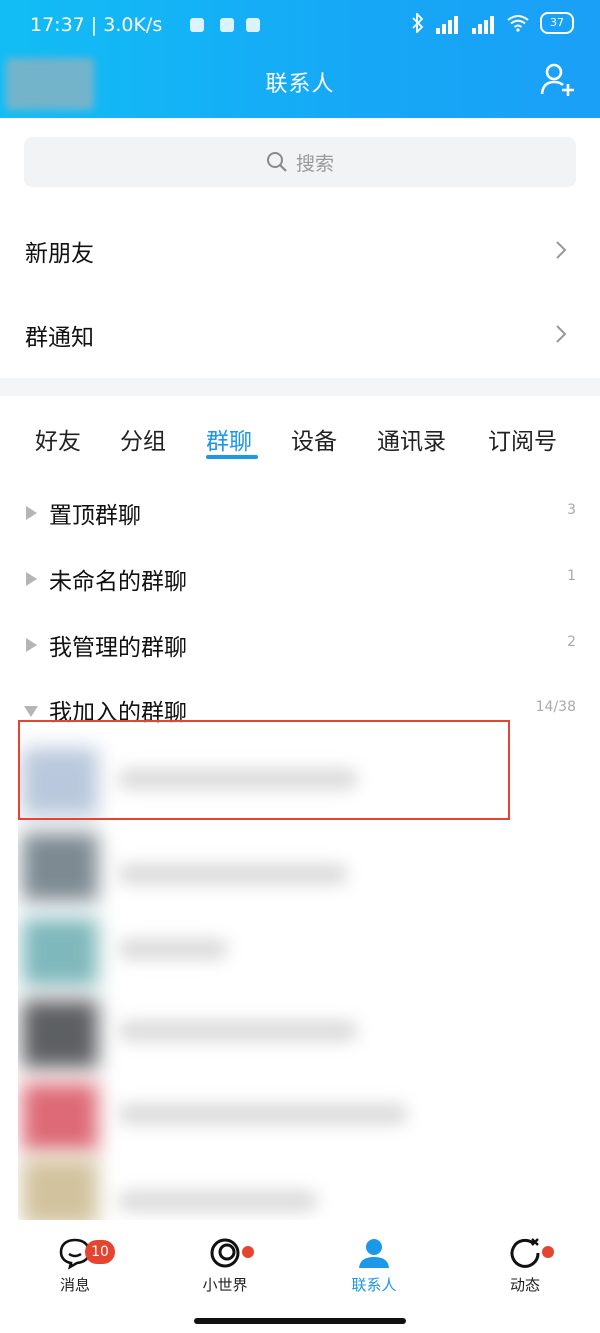  I want to click on add-contact-icon, so click(558, 80).